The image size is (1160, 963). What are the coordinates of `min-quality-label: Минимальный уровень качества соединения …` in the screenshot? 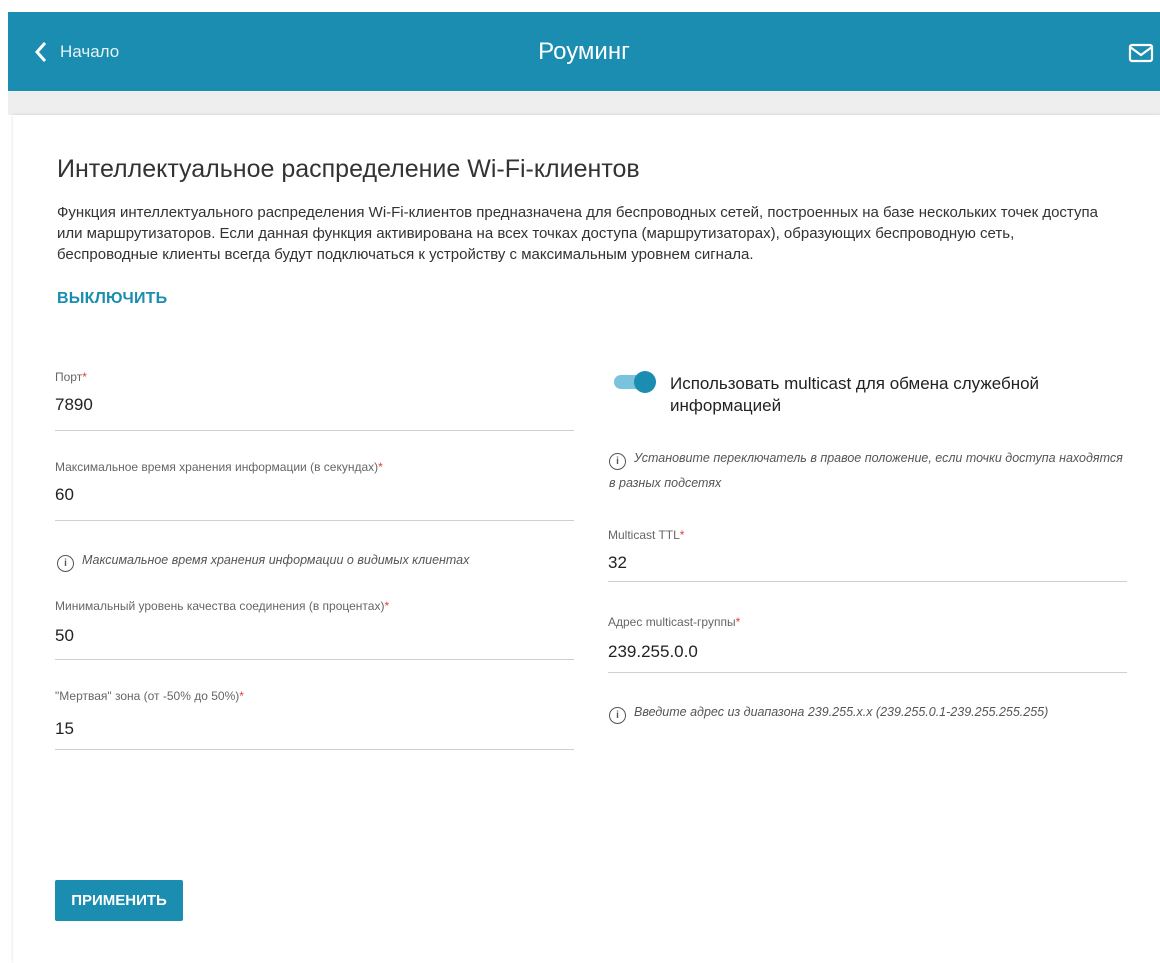 It's located at (222, 606).